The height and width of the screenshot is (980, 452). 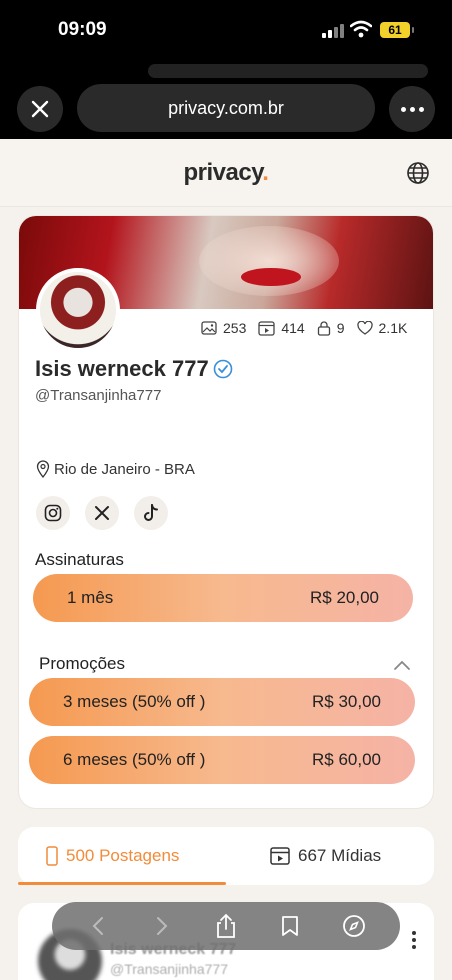 I want to click on profile-stats: 253 414 9 2.1K, so click(x=304, y=328).